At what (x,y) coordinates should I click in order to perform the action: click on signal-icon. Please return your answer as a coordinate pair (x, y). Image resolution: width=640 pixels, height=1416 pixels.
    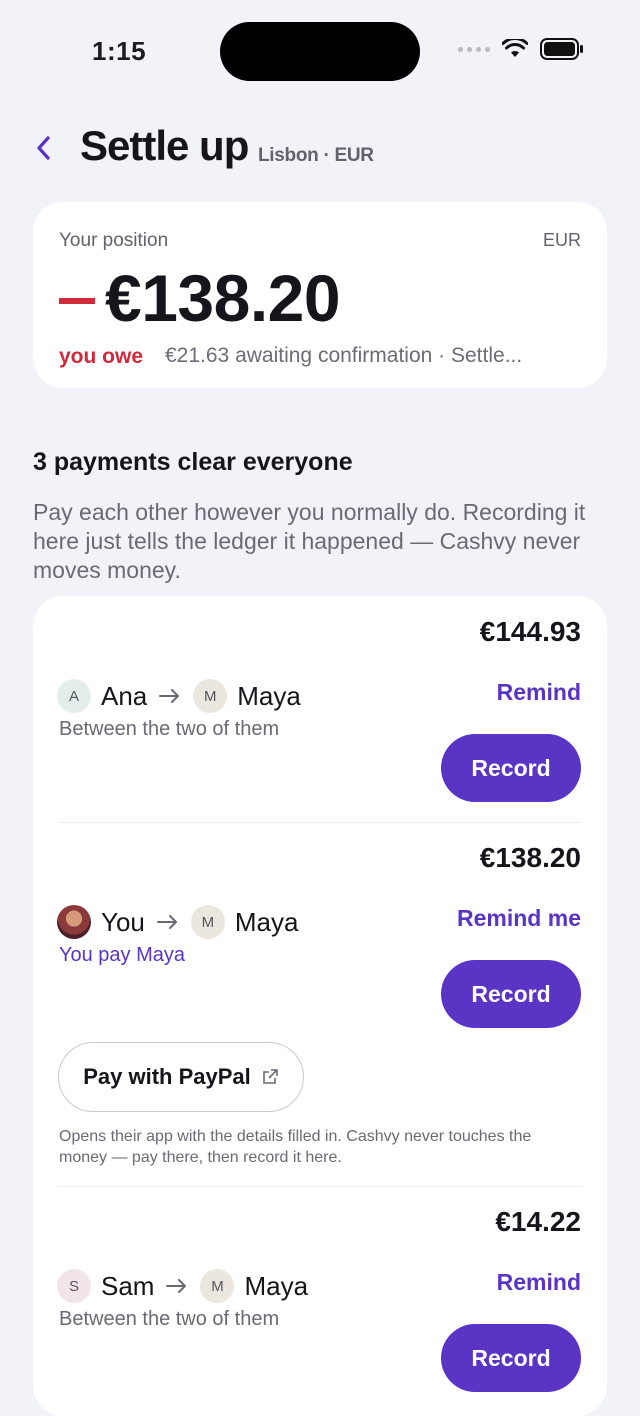
    Looking at the image, I should click on (474, 49).